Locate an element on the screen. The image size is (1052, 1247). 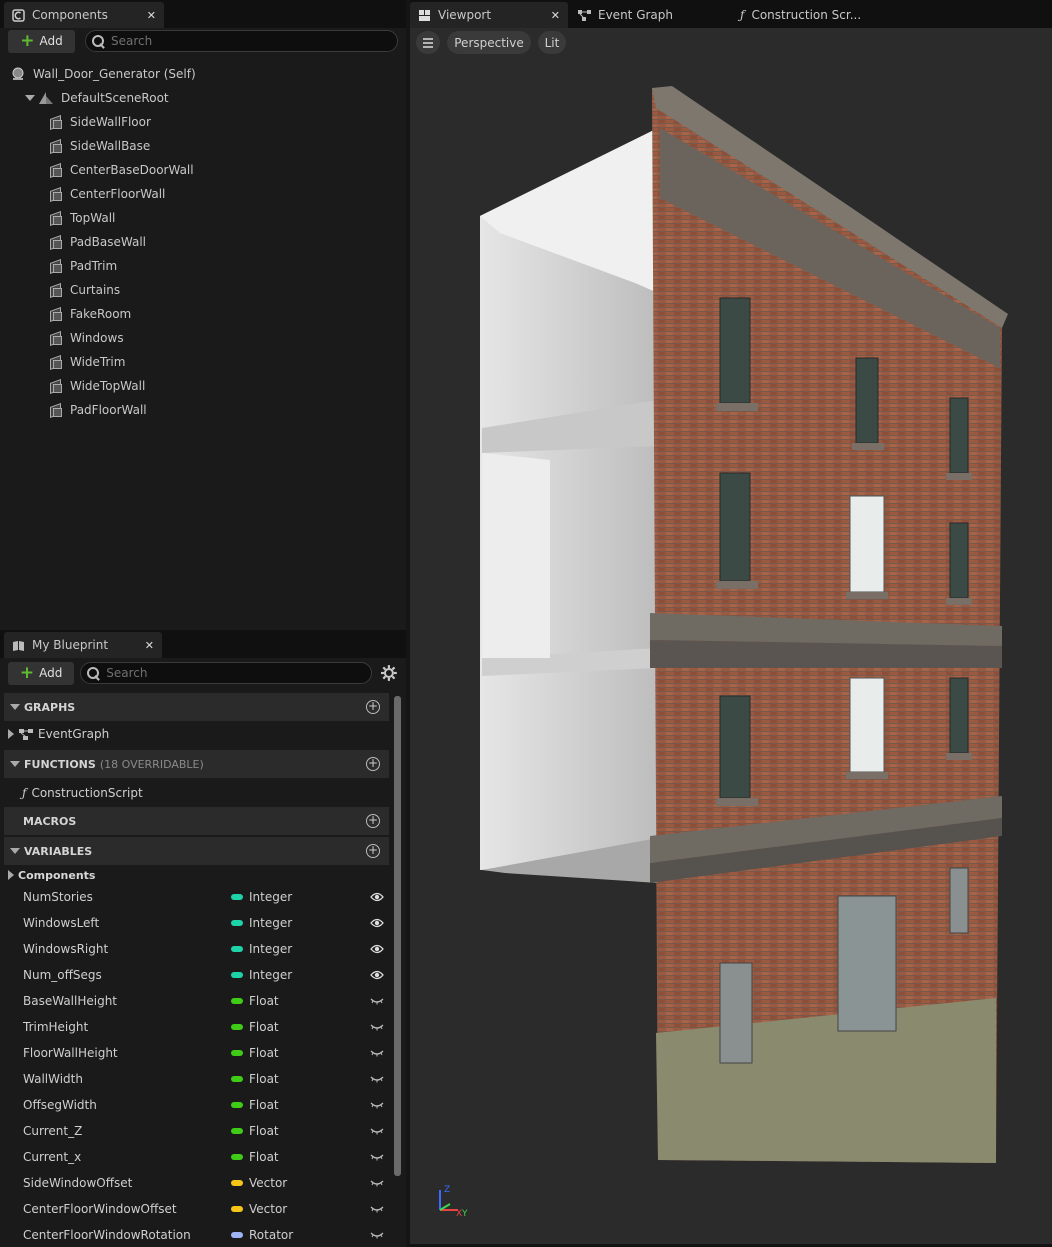
tree-component-item: FakeRoom is located at coordinates (203, 314).